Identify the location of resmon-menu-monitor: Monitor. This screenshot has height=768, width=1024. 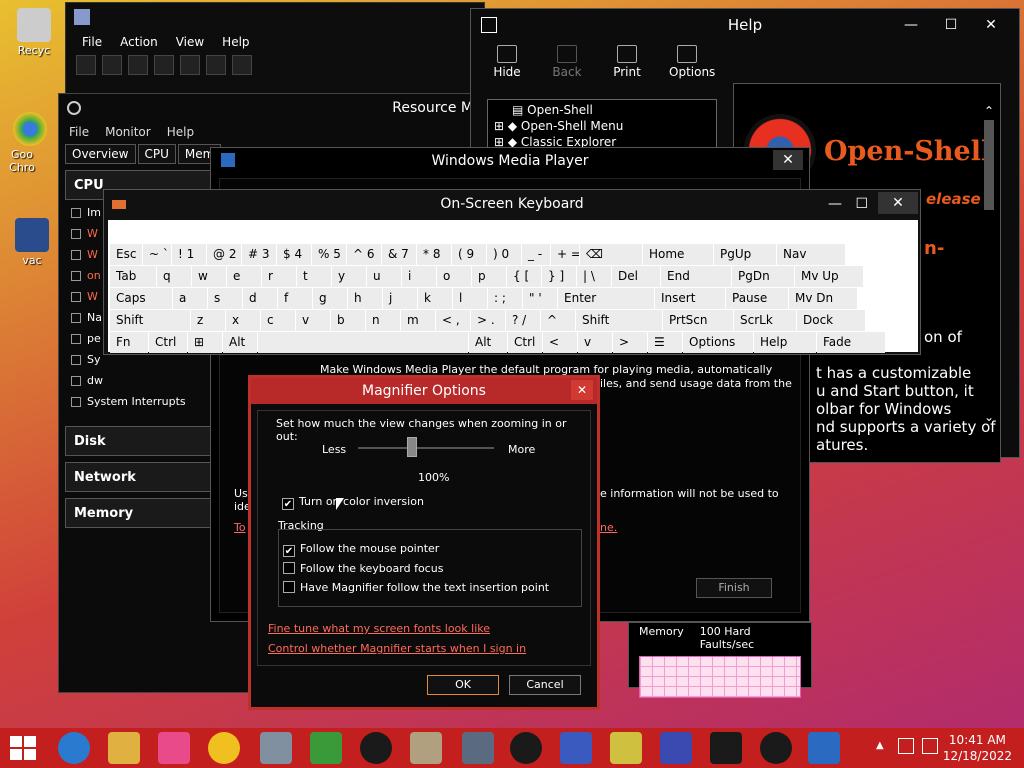
(128, 132).